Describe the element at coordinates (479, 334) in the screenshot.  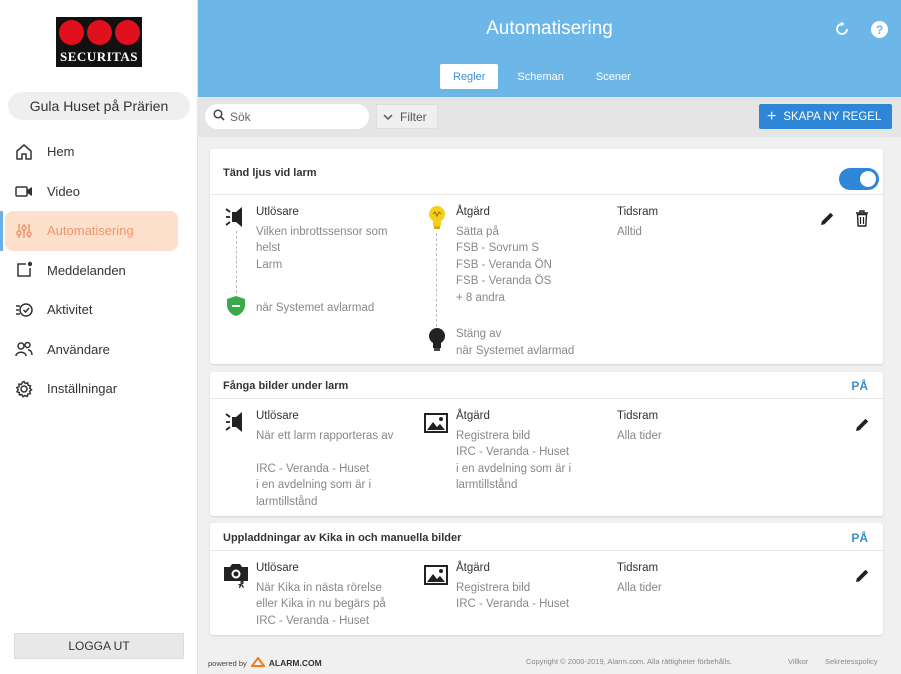
I see `action2-line: Stäng av` at that location.